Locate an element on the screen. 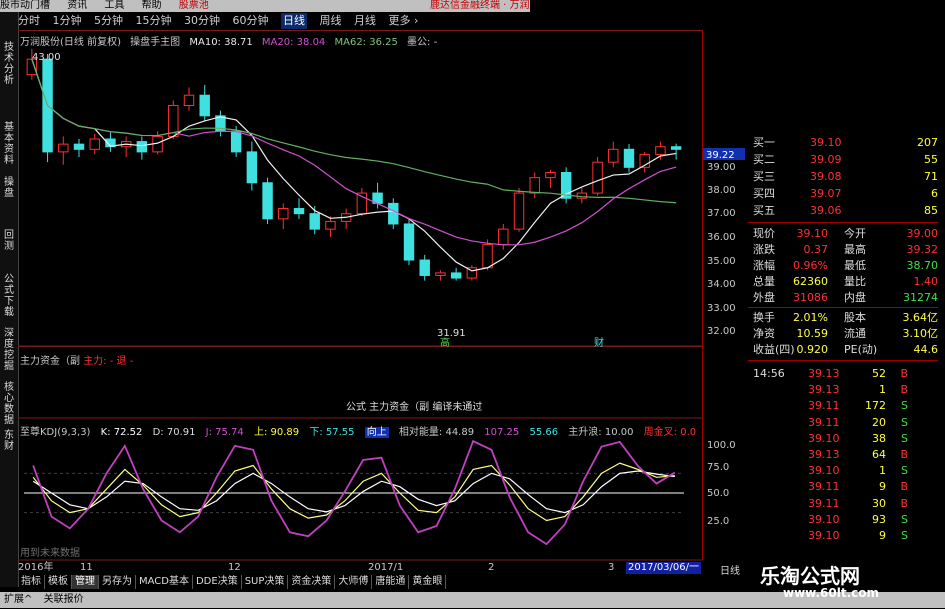 This screenshot has height=609, width=945. quote-row: 现价 39.10 今开 39.00 is located at coordinates (843, 234).